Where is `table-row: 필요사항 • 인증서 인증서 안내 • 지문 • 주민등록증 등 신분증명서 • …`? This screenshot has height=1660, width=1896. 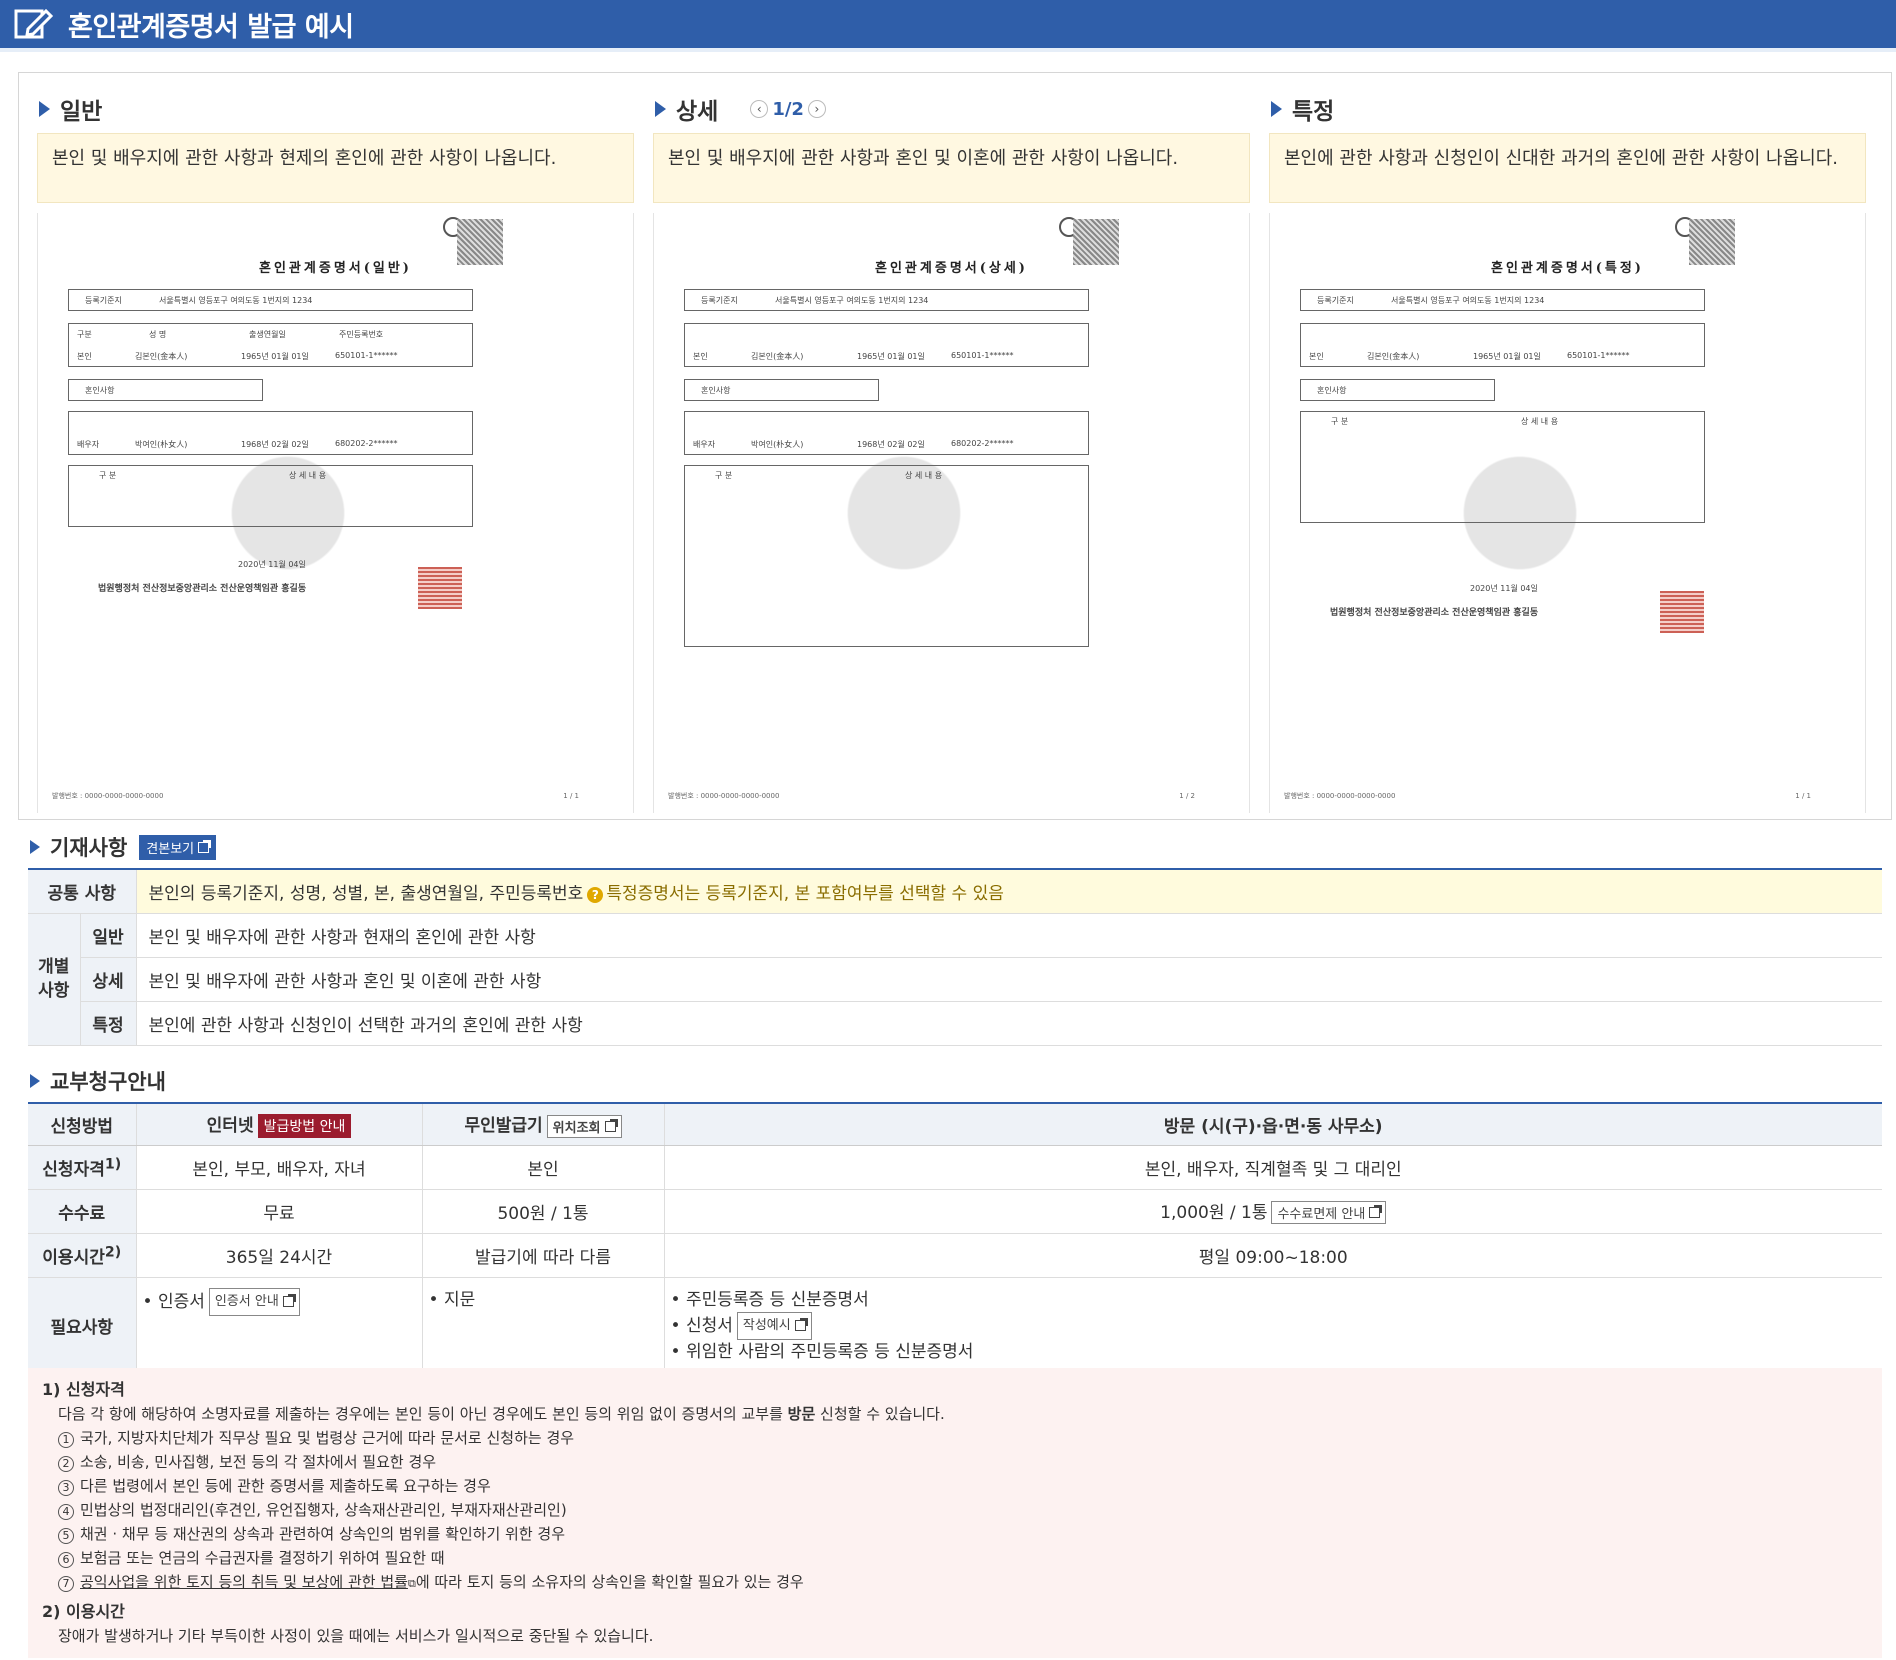 table-row: 필요사항 • 인증서 인증서 안내 • 지문 • 주민등록증 등 신분증명서 • … is located at coordinates (955, 1326).